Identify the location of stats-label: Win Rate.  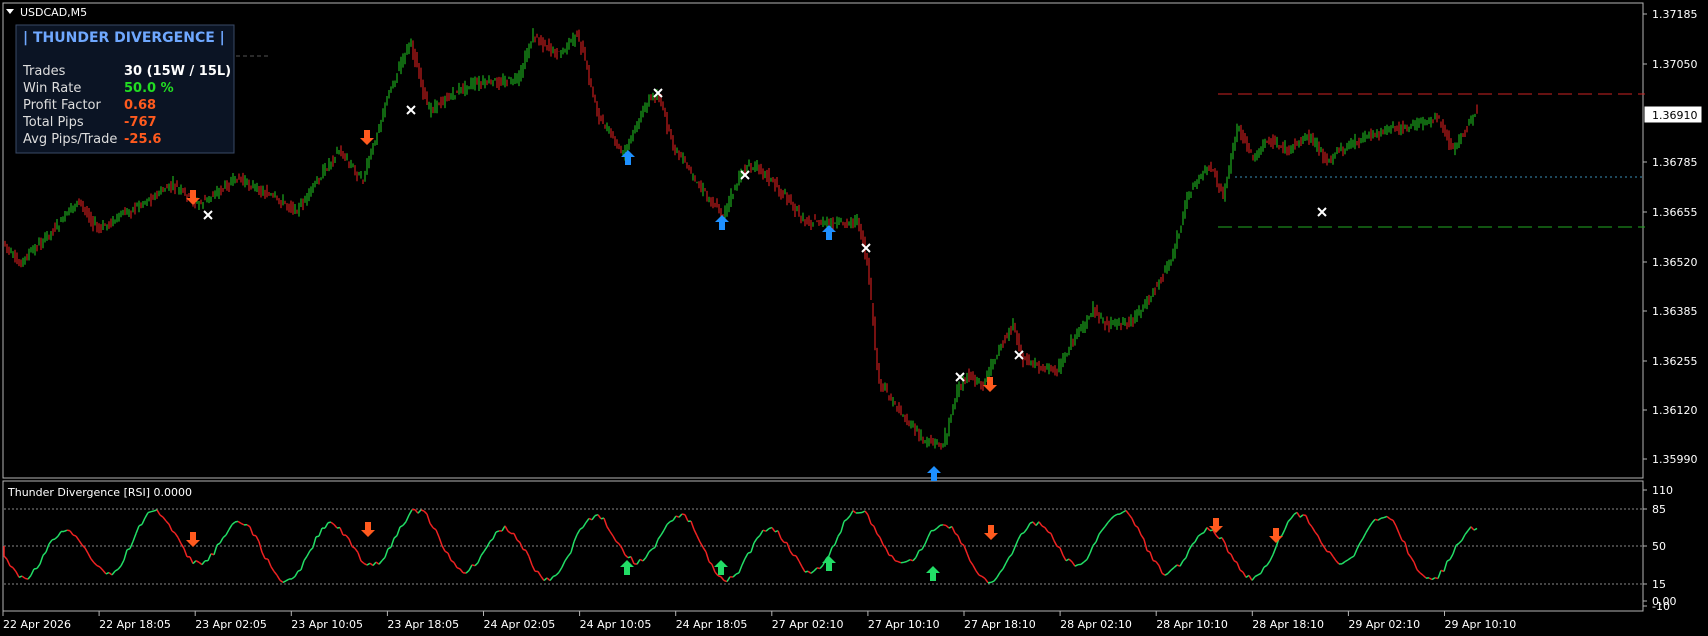
(52, 88).